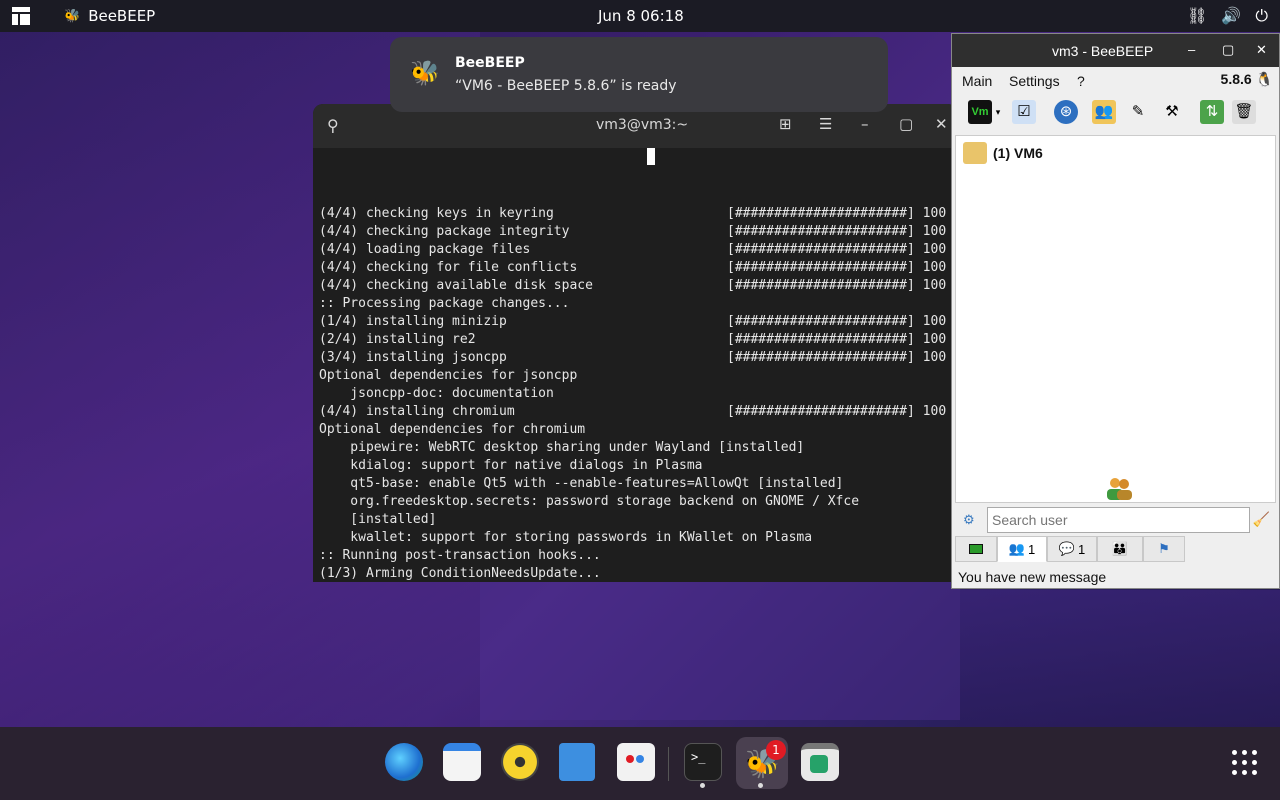 This screenshot has width=1280, height=800. What do you see at coordinates (490, 63) in the screenshot?
I see `notification-title: BeeBEEP` at bounding box center [490, 63].